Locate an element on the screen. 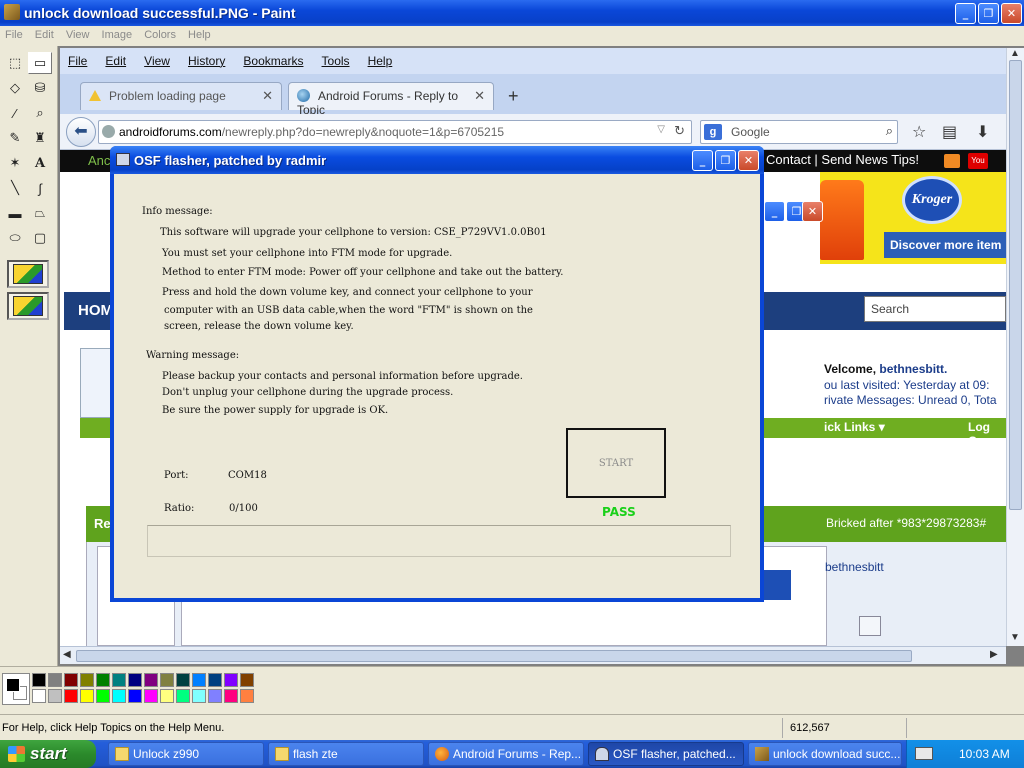 Image resolution: width=1024 pixels, height=768 pixels. magnifier-icon: ⌕ is located at coordinates (40, 113).